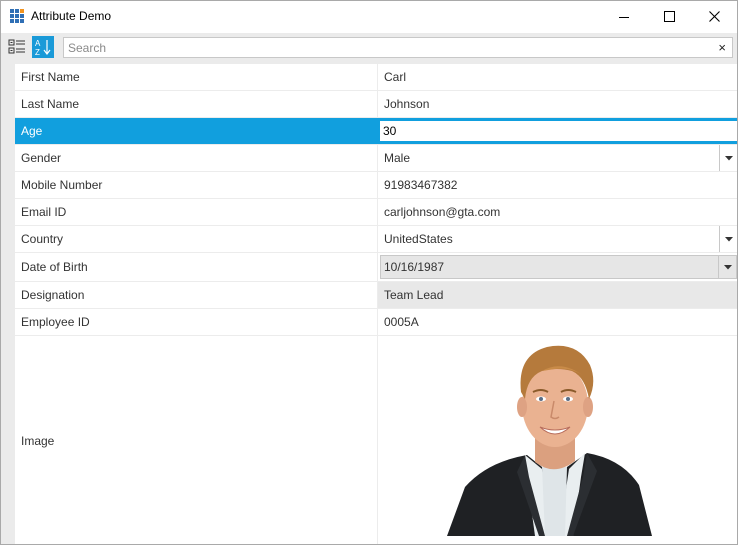 This screenshot has height=545, width=738. Describe the element at coordinates (376, 212) in the screenshot. I see `property-row-email-id: Email ID carljohnson@gta.com` at that location.